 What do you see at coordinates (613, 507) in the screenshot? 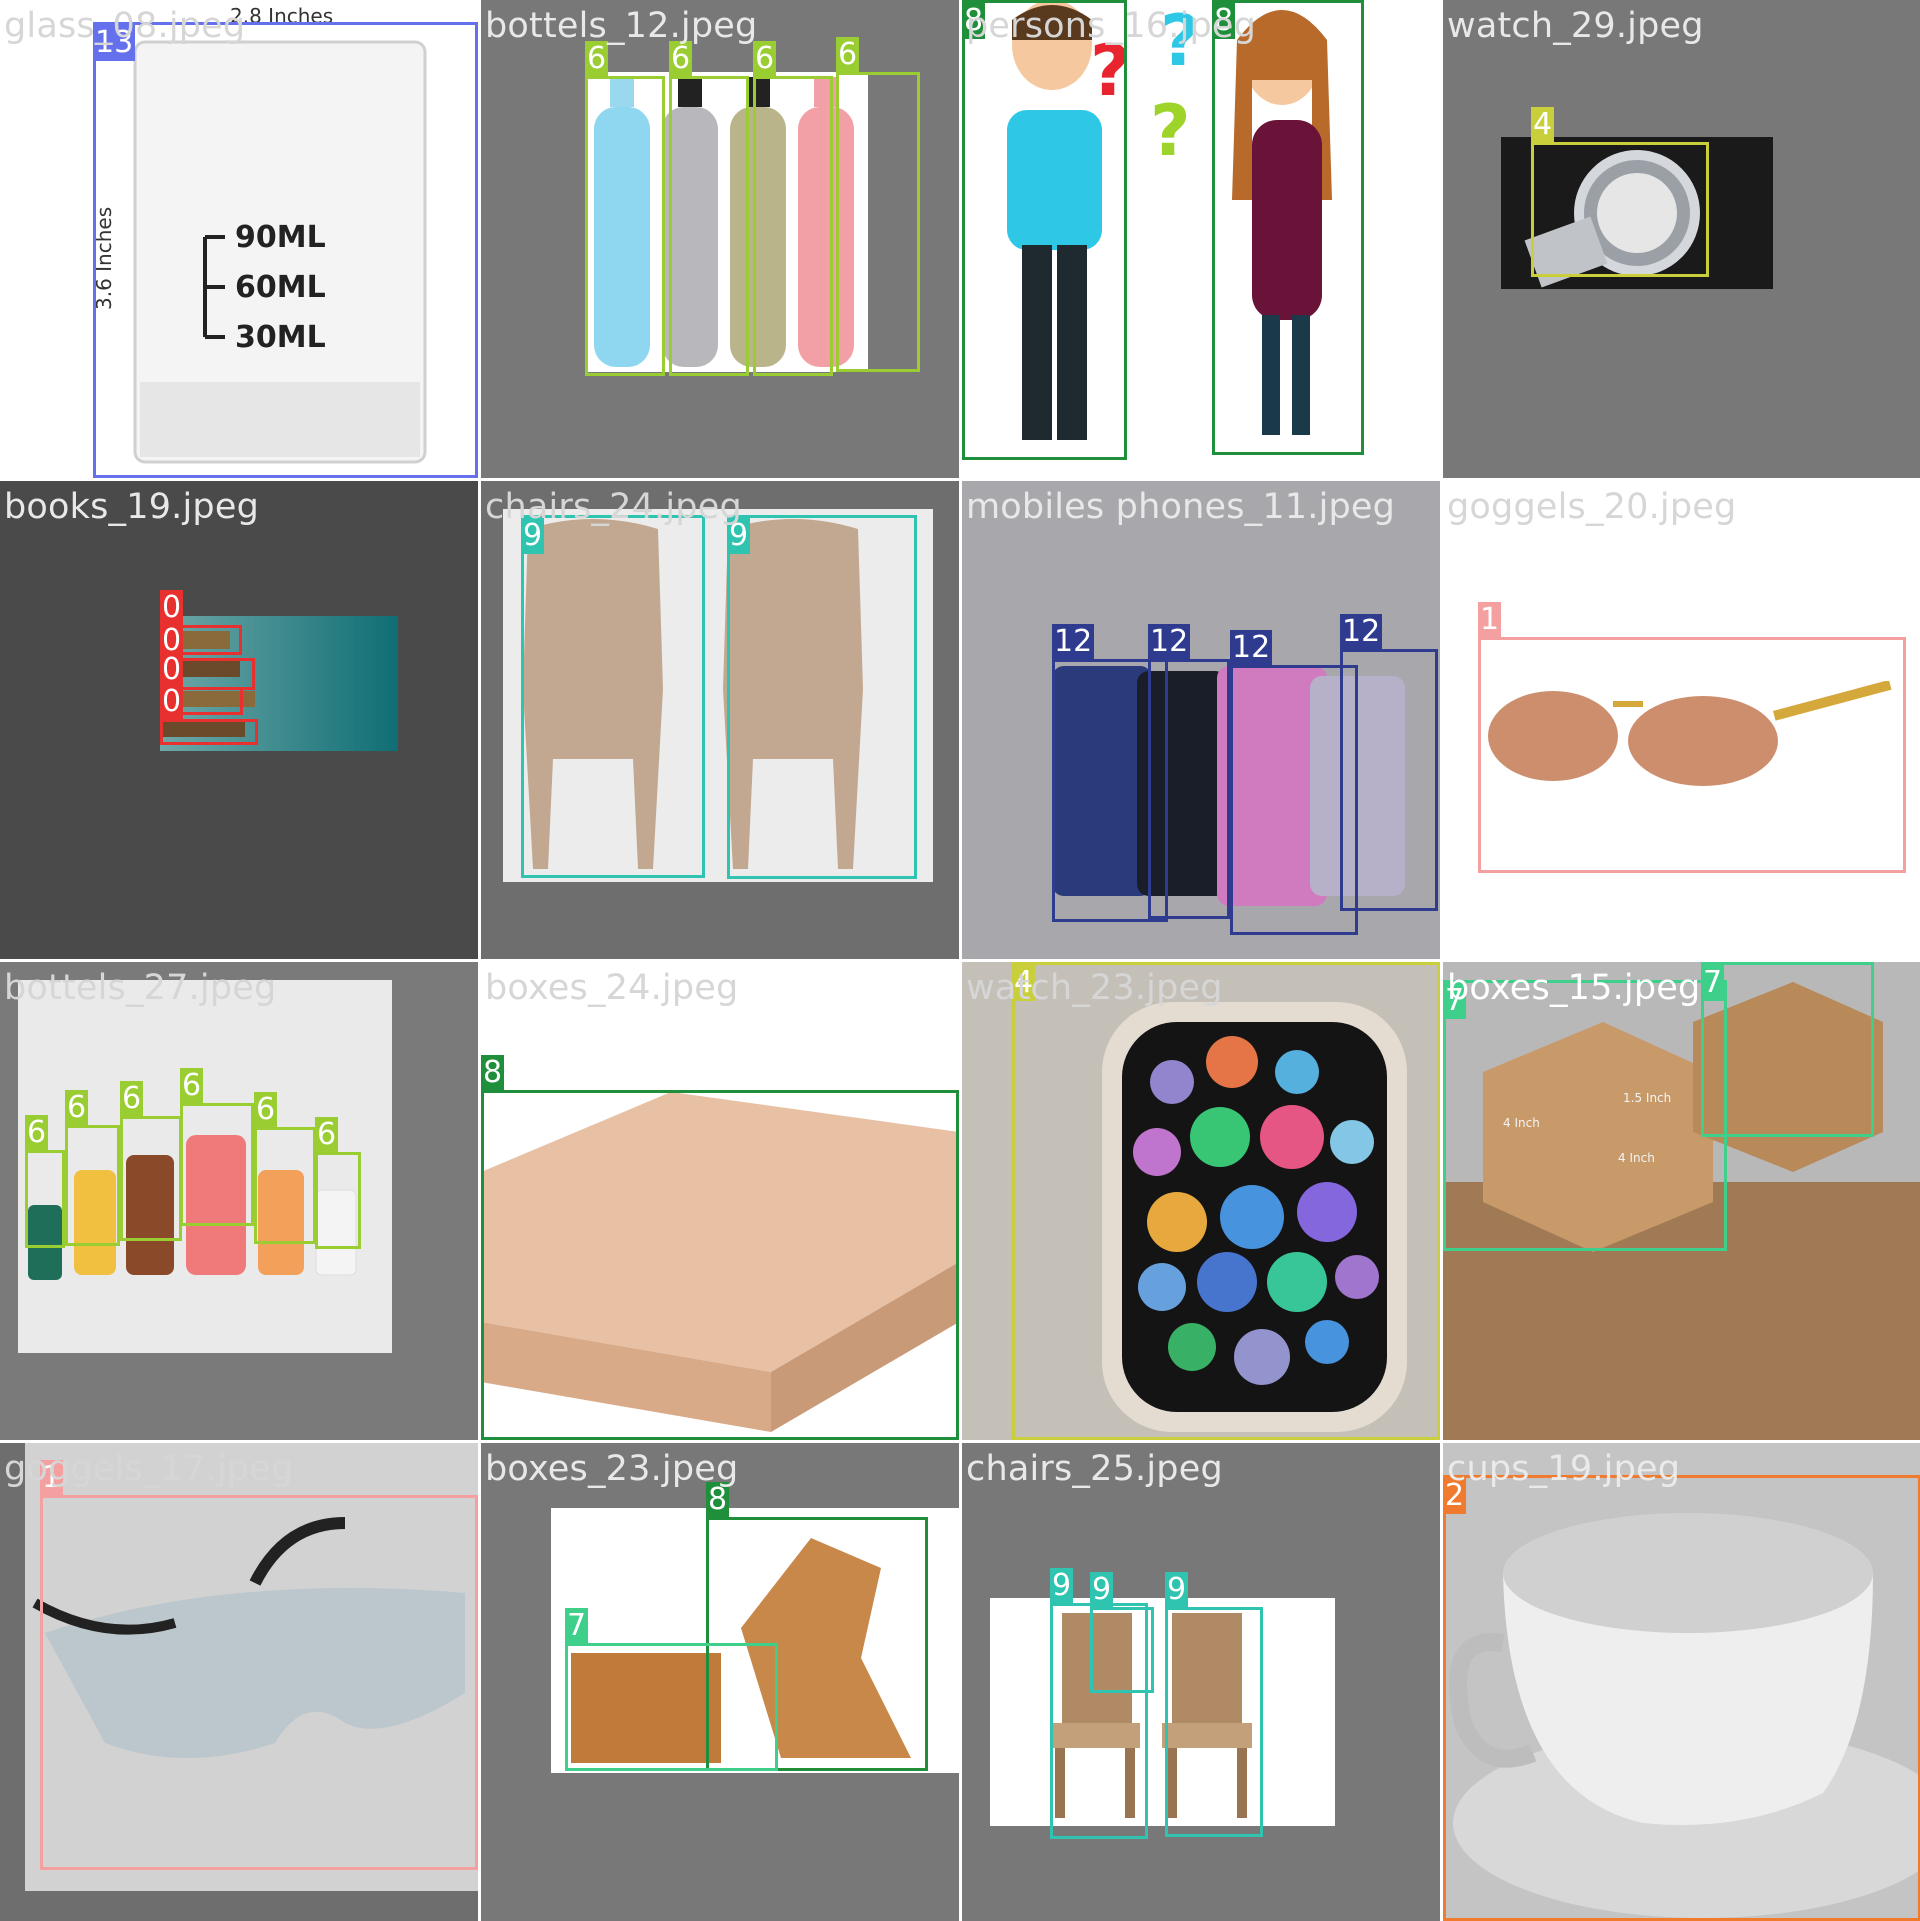
I see `tile-filename: chairs_24.jpeg` at bounding box center [613, 507].